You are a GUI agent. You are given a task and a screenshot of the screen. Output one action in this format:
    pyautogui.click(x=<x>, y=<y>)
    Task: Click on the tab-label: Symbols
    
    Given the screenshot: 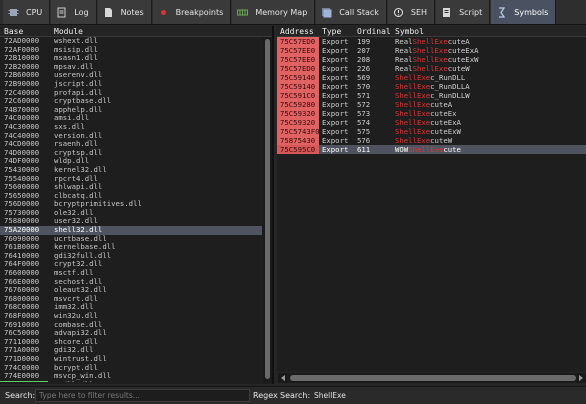 What is the action you would take?
    pyautogui.click(x=531, y=12)
    